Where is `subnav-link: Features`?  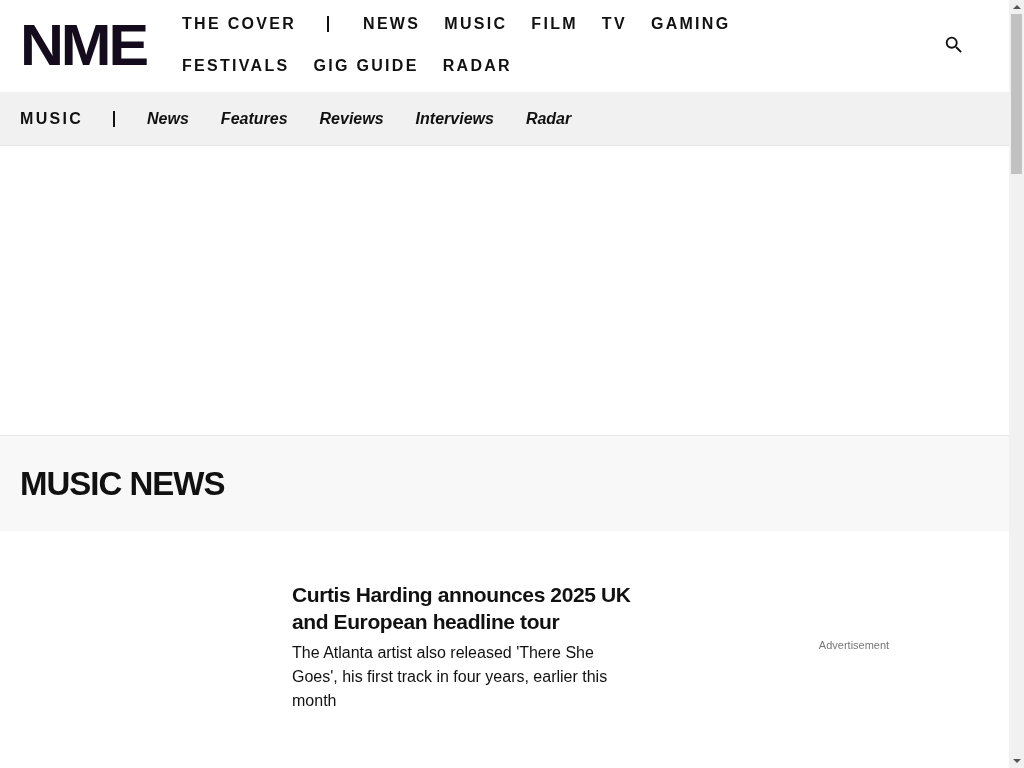 subnav-link: Features is located at coordinates (254, 118).